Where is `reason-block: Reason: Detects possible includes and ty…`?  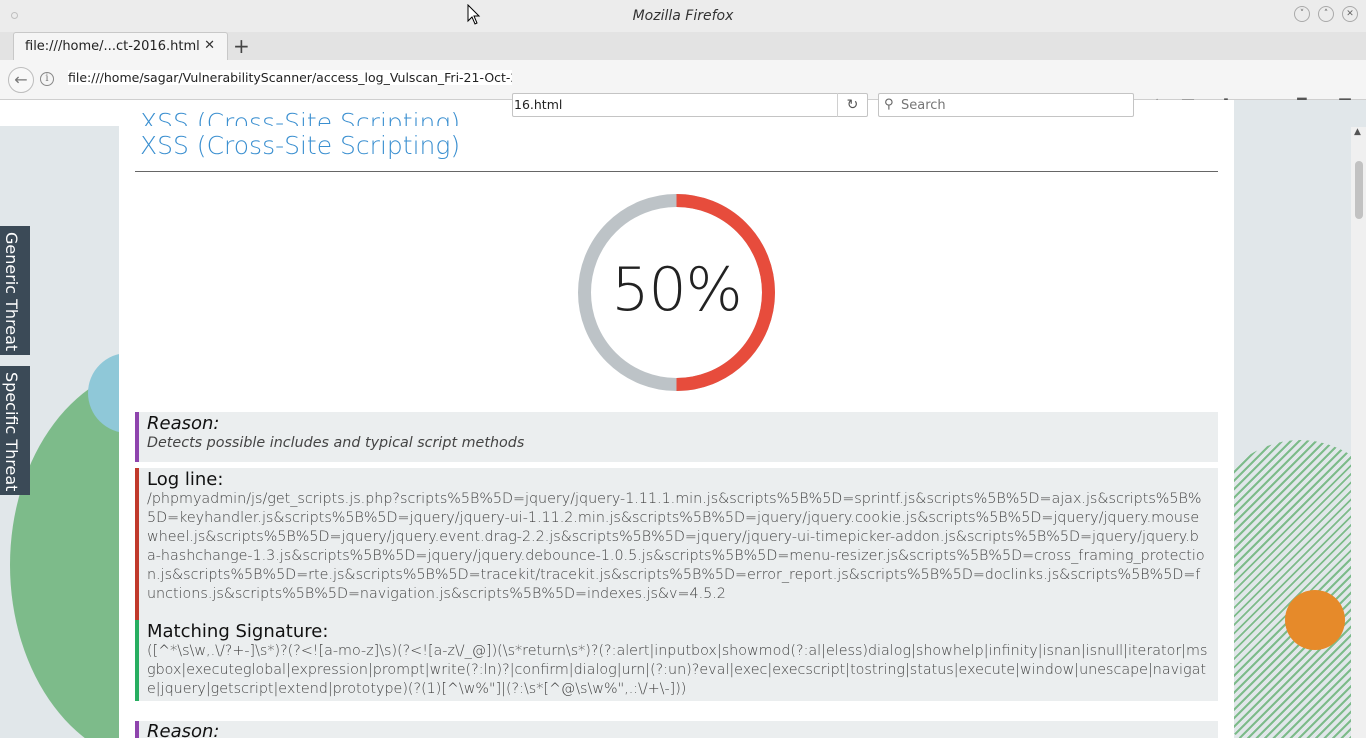 reason-block: Reason: Detects possible includes and ty… is located at coordinates (676, 437).